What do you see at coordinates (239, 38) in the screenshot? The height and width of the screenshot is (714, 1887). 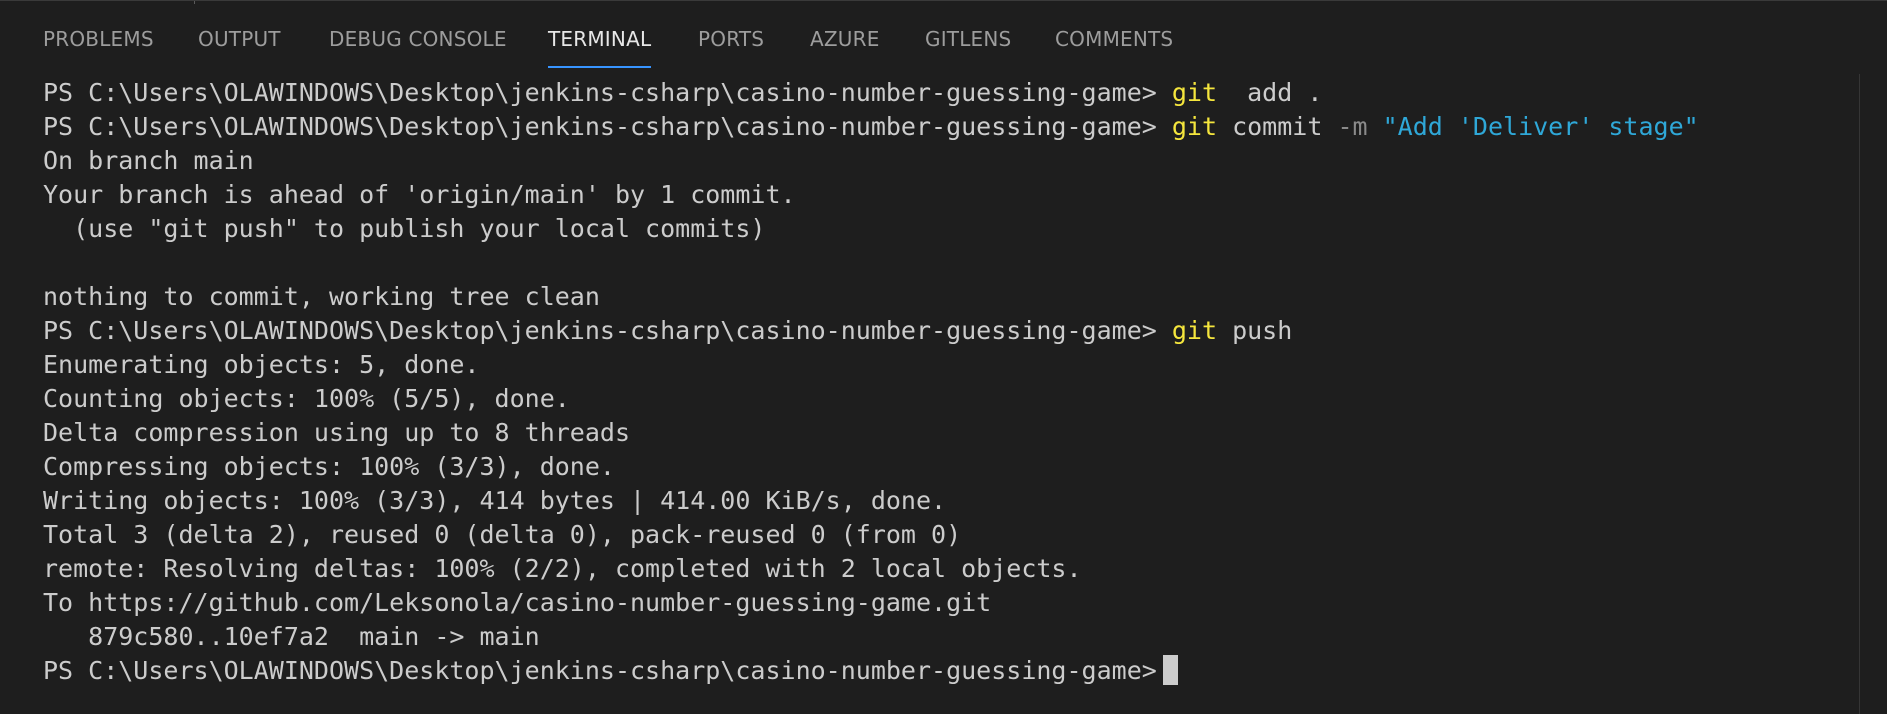 I see `tab-output: OUTPUT` at bounding box center [239, 38].